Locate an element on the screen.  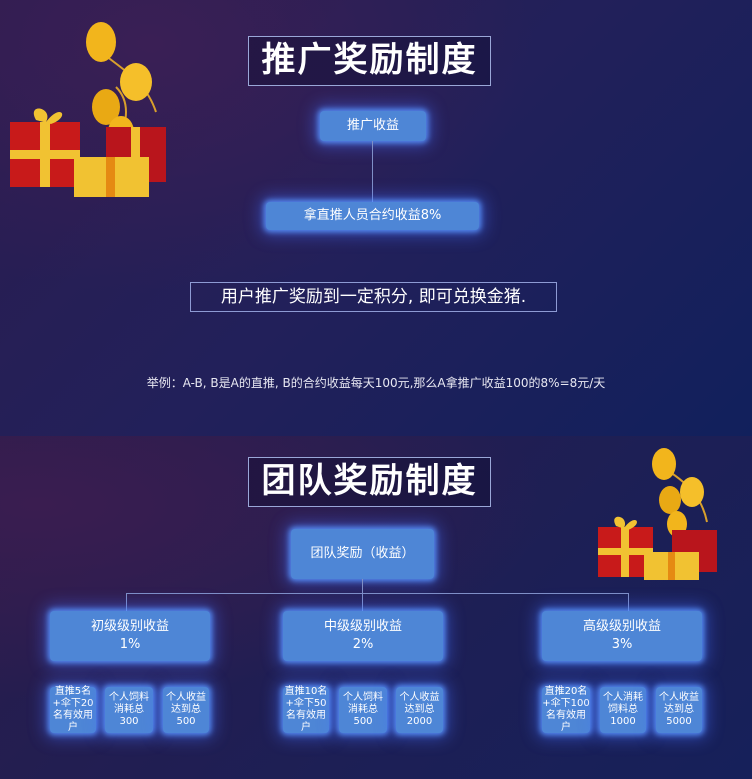
requirement-text: 直推5名+伞下20名有效用户 is located at coordinates (73, 709).